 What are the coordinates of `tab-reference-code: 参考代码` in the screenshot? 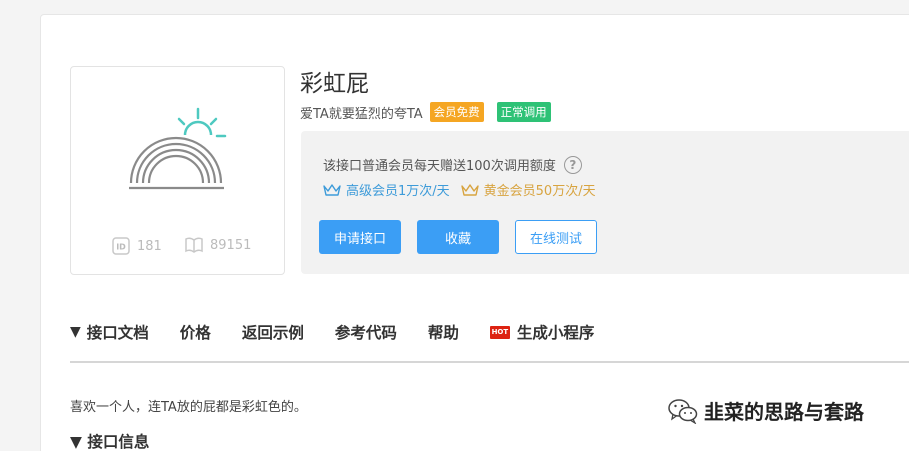 It's located at (366, 332).